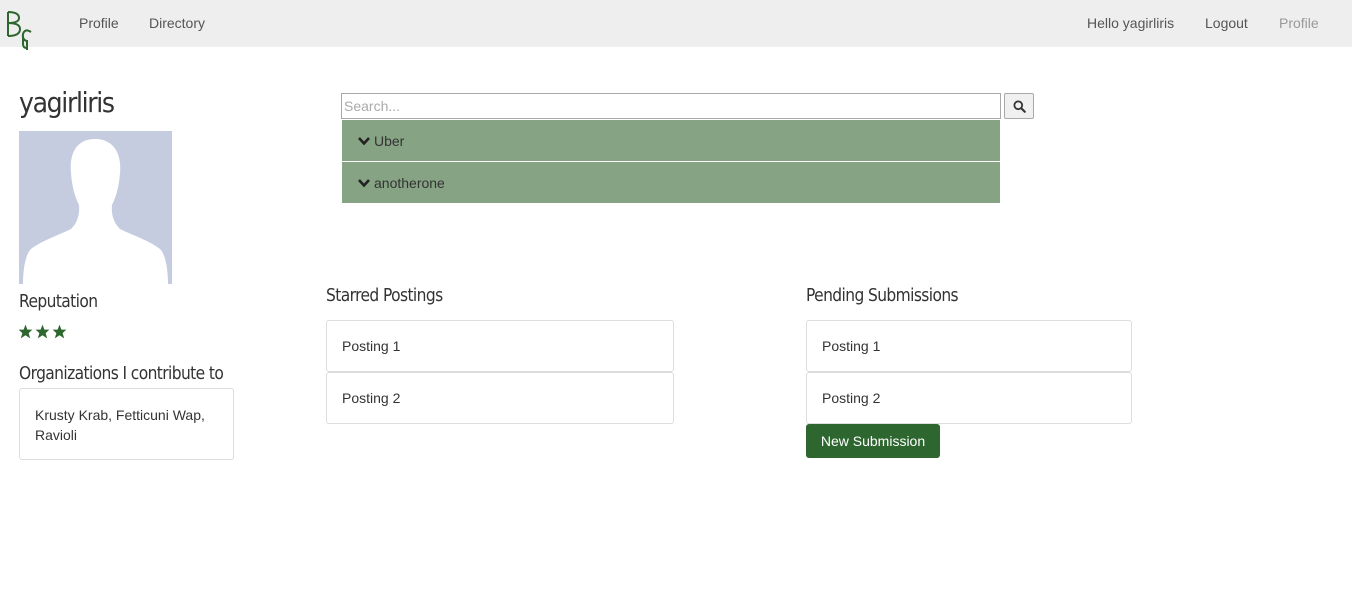 The image size is (1352, 602). What do you see at coordinates (873, 441) in the screenshot?
I see `new-submission-button: New Submission` at bounding box center [873, 441].